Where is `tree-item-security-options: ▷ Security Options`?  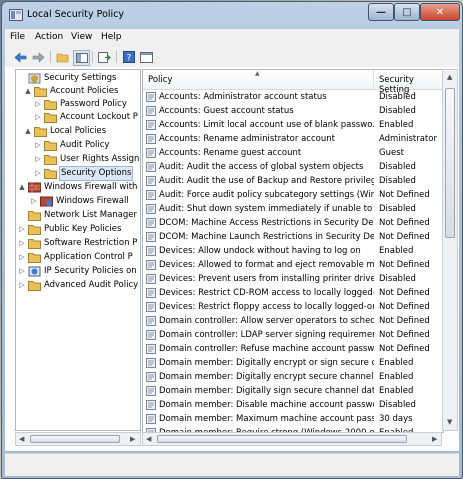 tree-item-security-options: ▷ Security Options is located at coordinates (84, 173).